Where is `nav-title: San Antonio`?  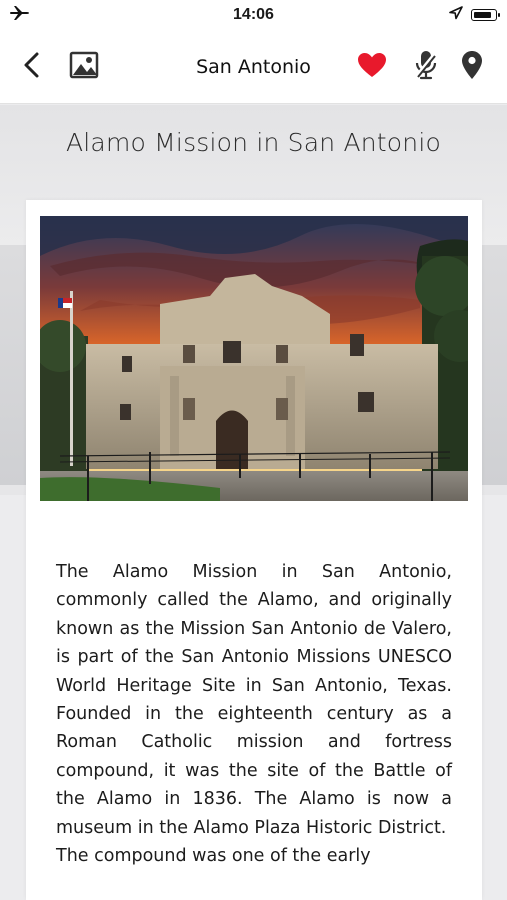
nav-title: San Antonio is located at coordinates (253, 67).